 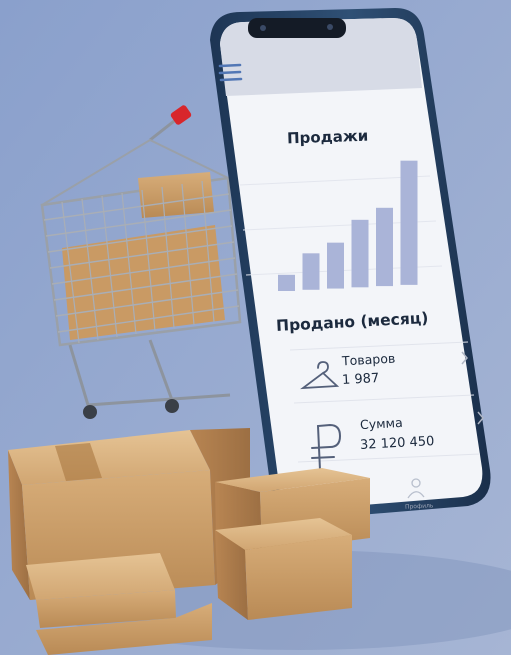 What do you see at coordinates (360, 379) in the screenshot?
I see `items-value: 1 987` at bounding box center [360, 379].